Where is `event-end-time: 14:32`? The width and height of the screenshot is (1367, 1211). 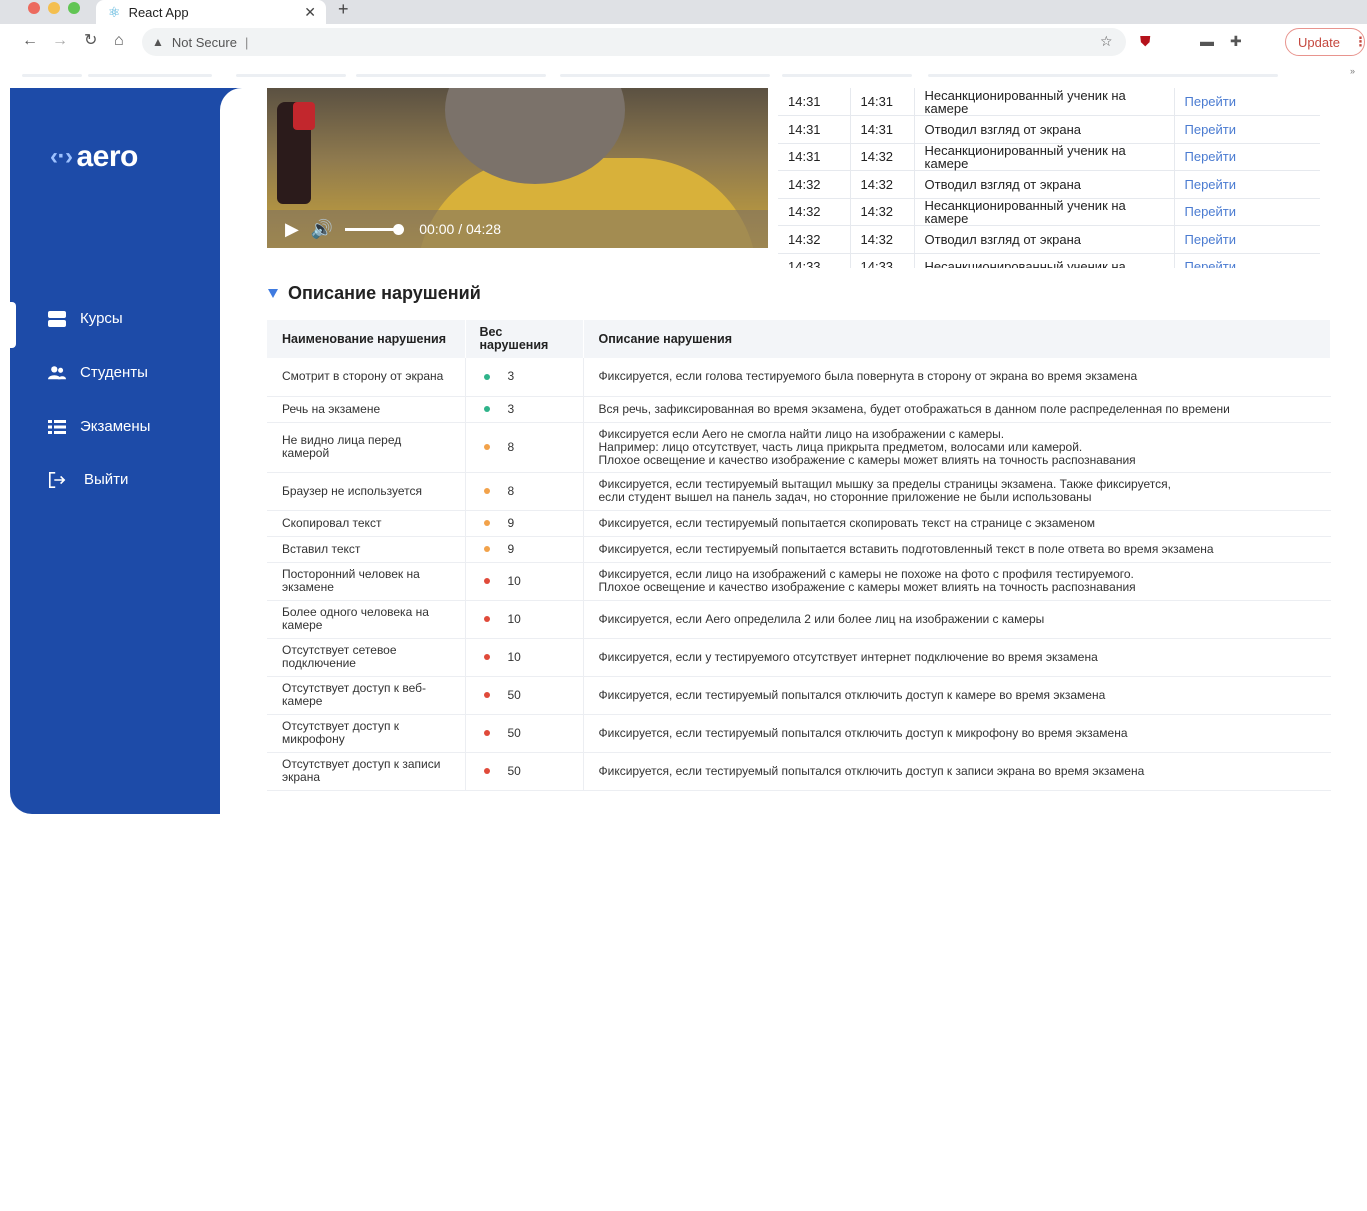
event-end-time: 14:32 is located at coordinates (882, 239).